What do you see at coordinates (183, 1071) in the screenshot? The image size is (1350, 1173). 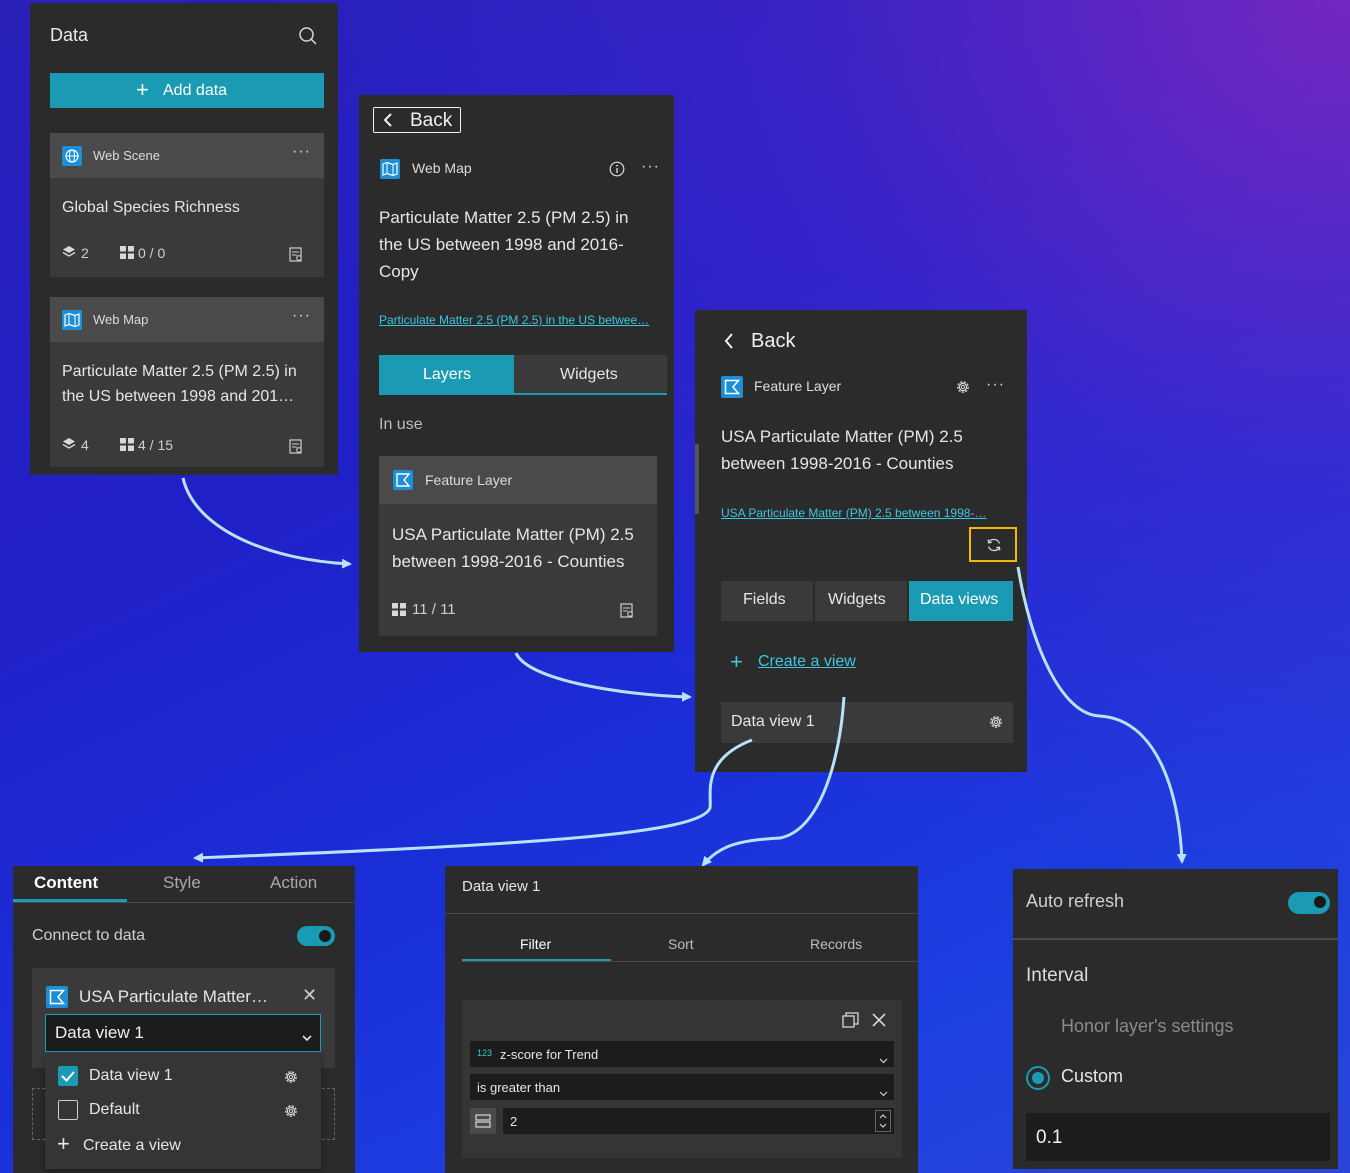 I see `option-data-view-1: Data view 1` at bounding box center [183, 1071].